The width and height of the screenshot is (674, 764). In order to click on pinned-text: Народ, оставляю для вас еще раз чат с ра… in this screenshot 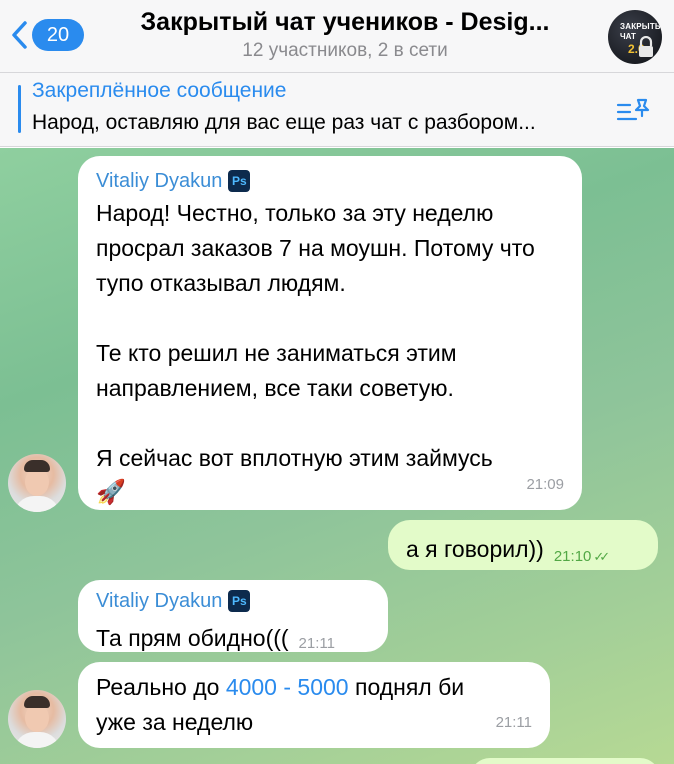, I will do `click(284, 122)`.